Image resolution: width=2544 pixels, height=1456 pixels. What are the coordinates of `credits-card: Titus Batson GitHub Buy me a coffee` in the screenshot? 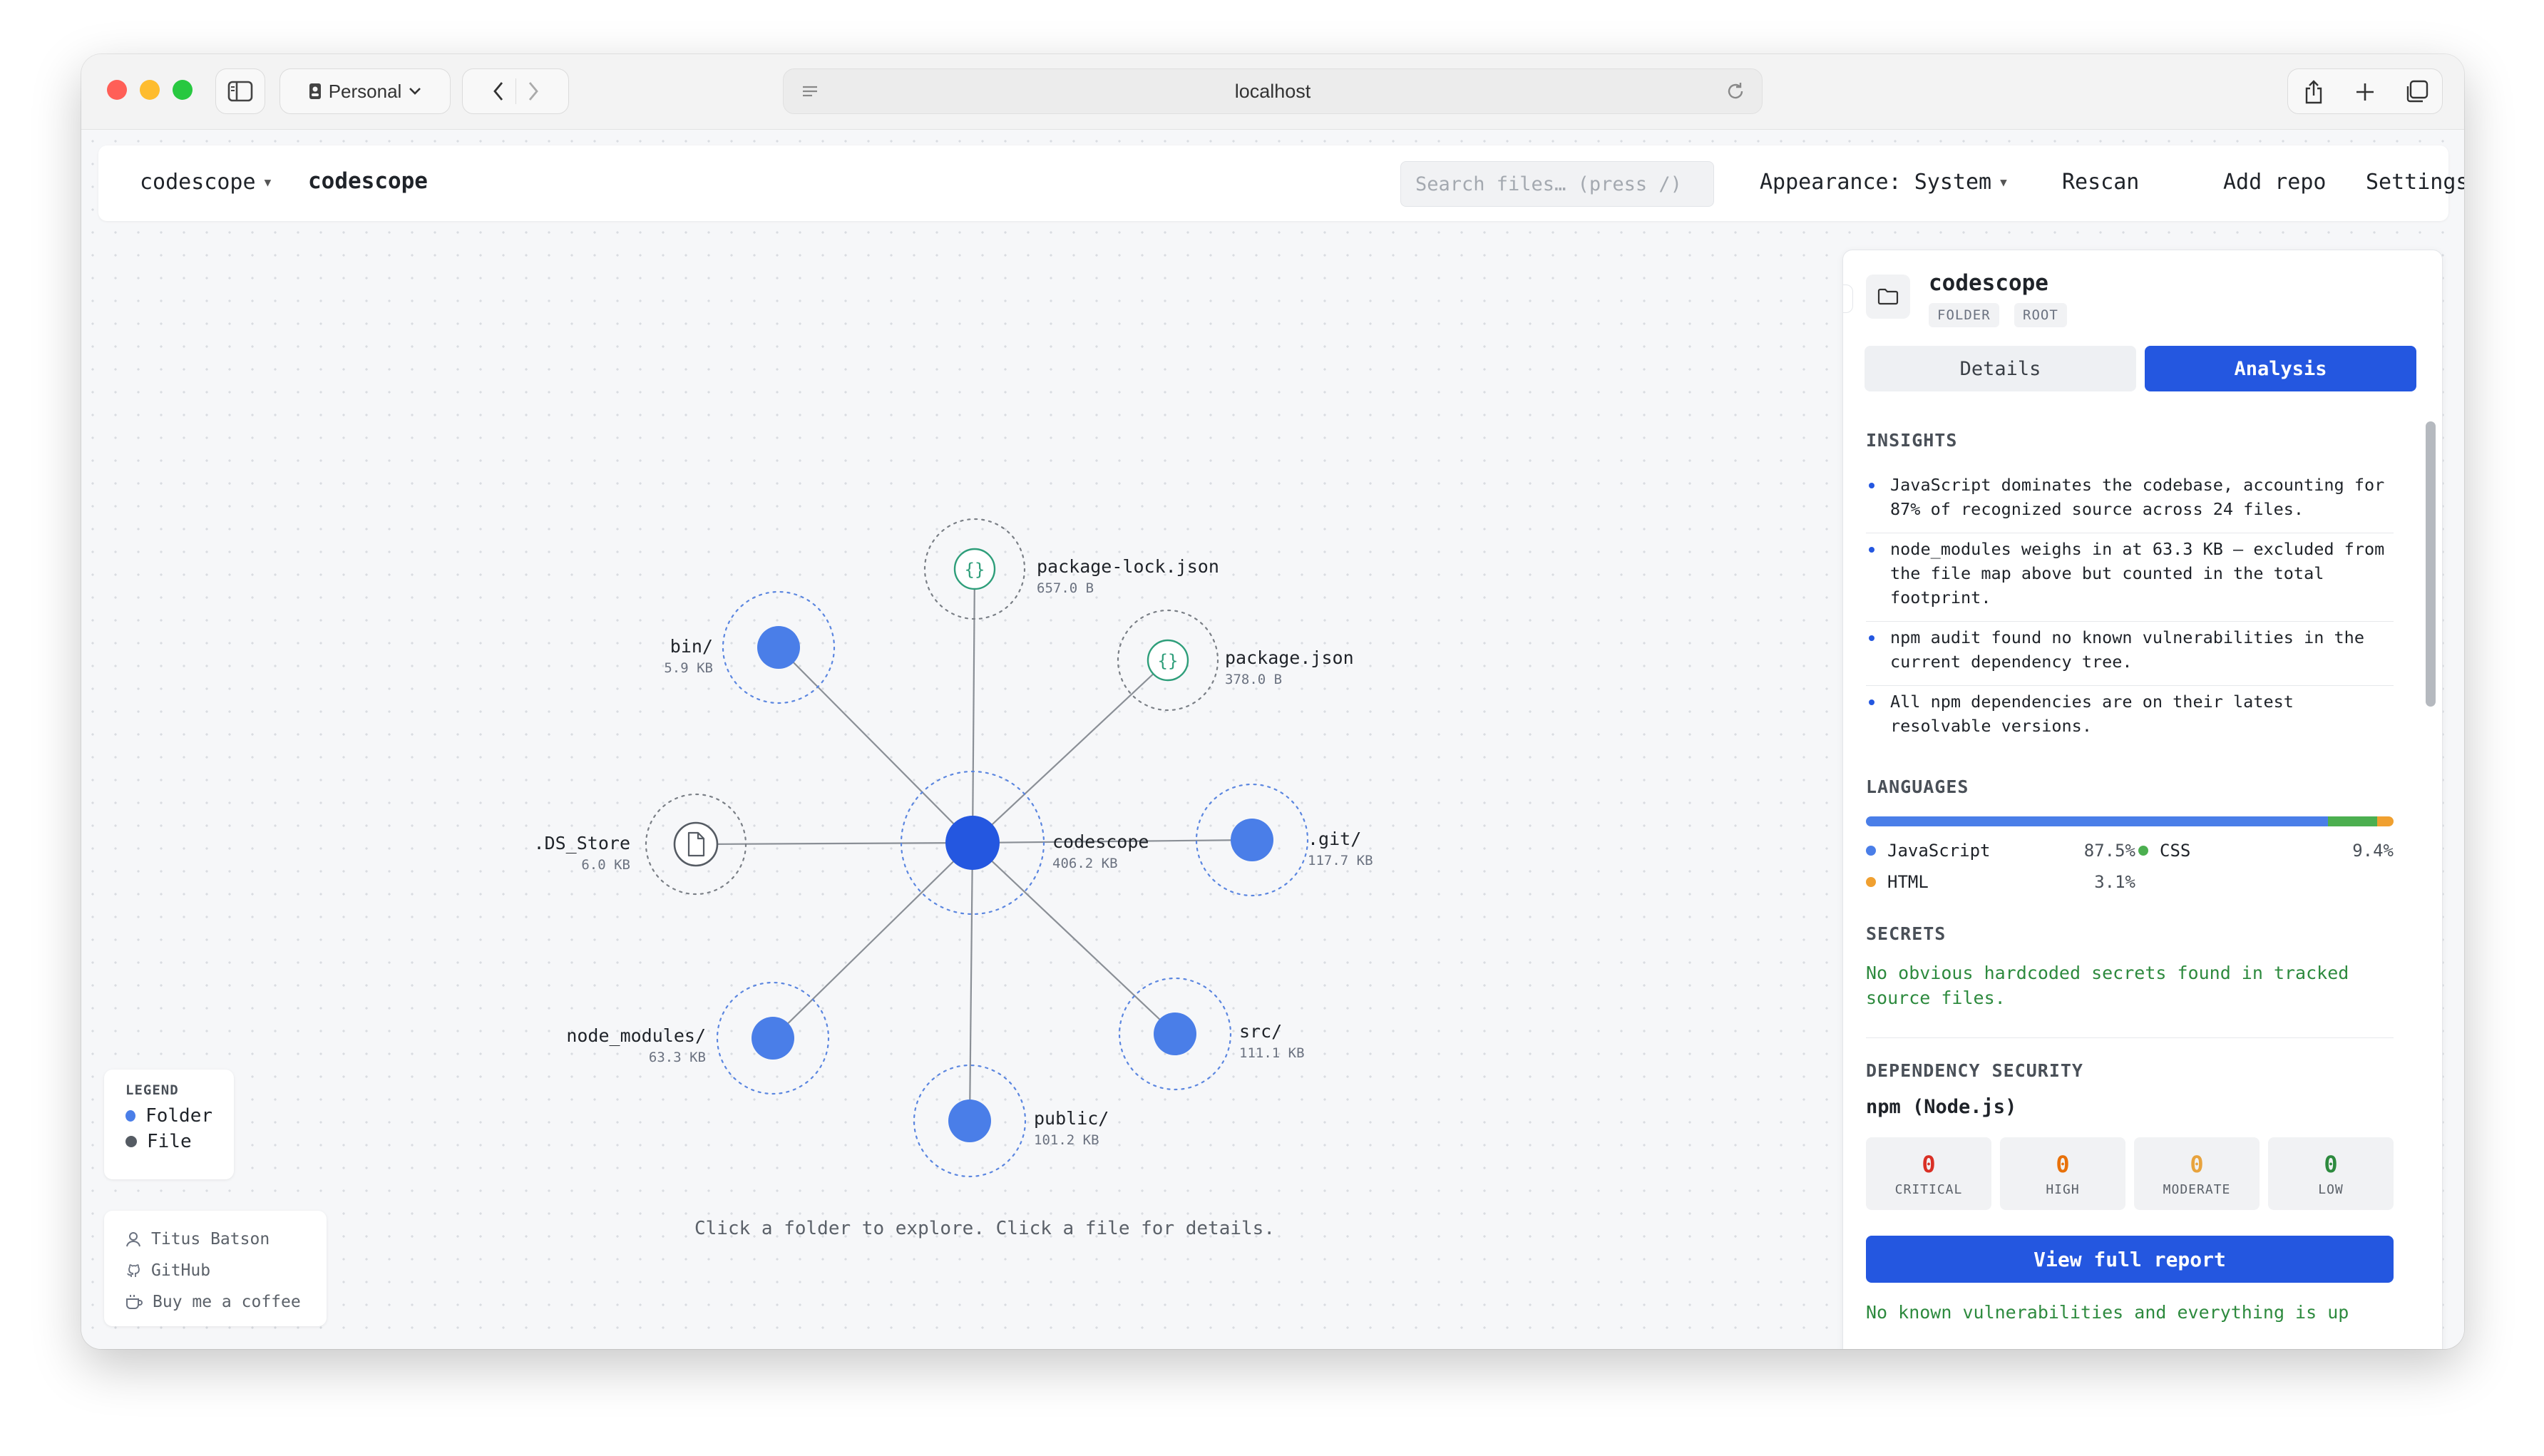 It's located at (215, 1268).